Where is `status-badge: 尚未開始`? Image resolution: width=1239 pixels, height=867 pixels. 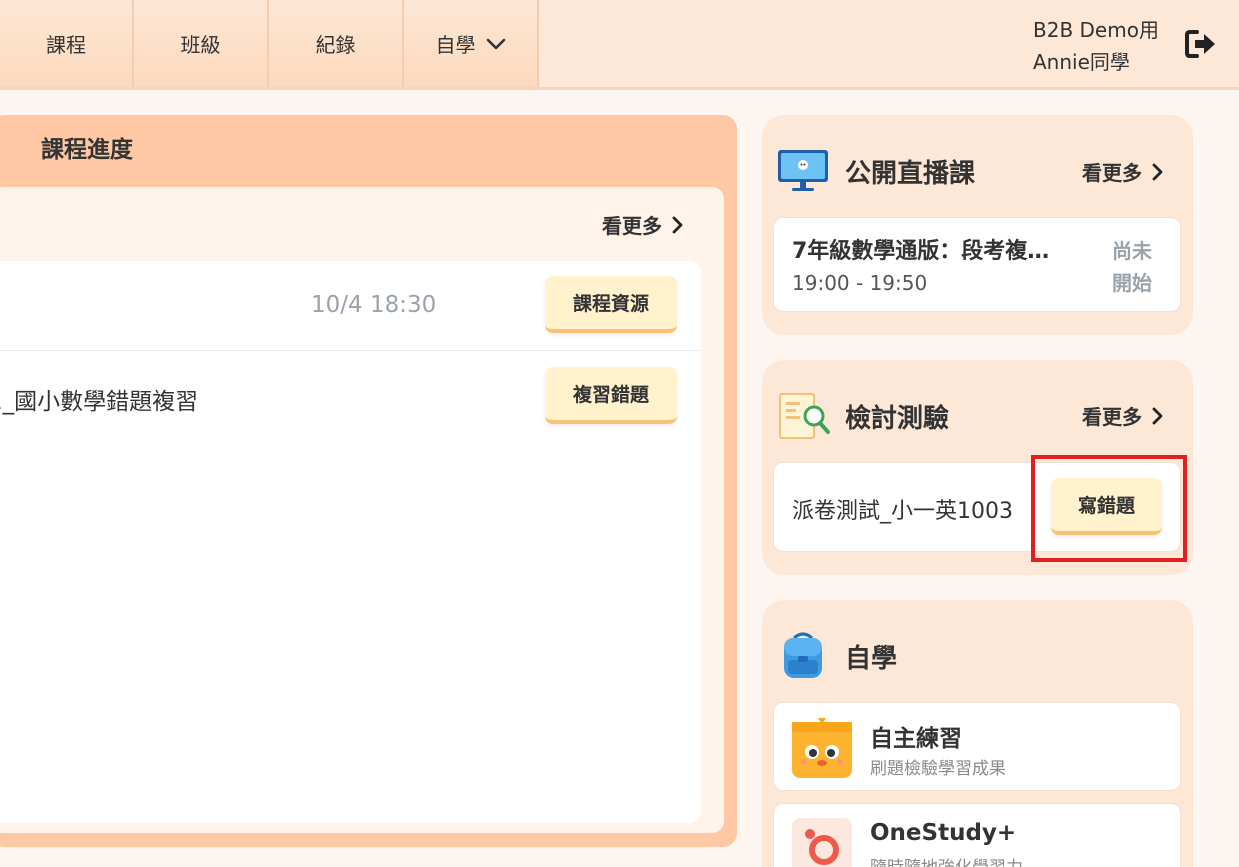
status-badge: 尚未開始 is located at coordinates (1132, 267).